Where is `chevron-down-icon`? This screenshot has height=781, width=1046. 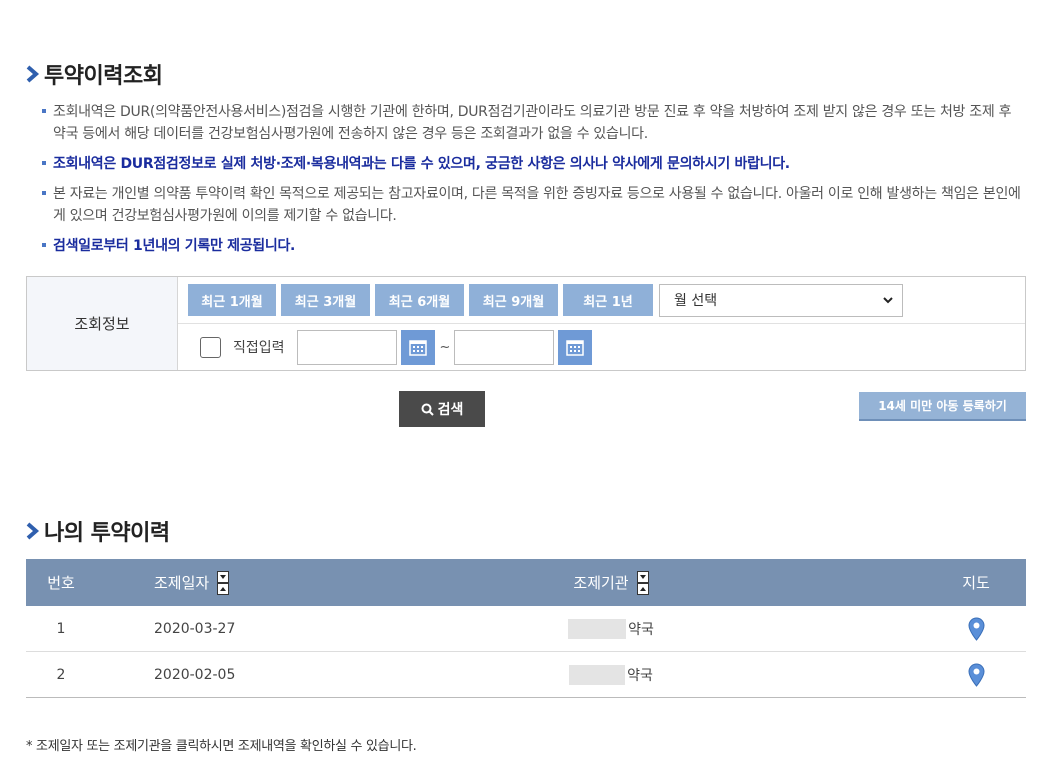 chevron-down-icon is located at coordinates (888, 299).